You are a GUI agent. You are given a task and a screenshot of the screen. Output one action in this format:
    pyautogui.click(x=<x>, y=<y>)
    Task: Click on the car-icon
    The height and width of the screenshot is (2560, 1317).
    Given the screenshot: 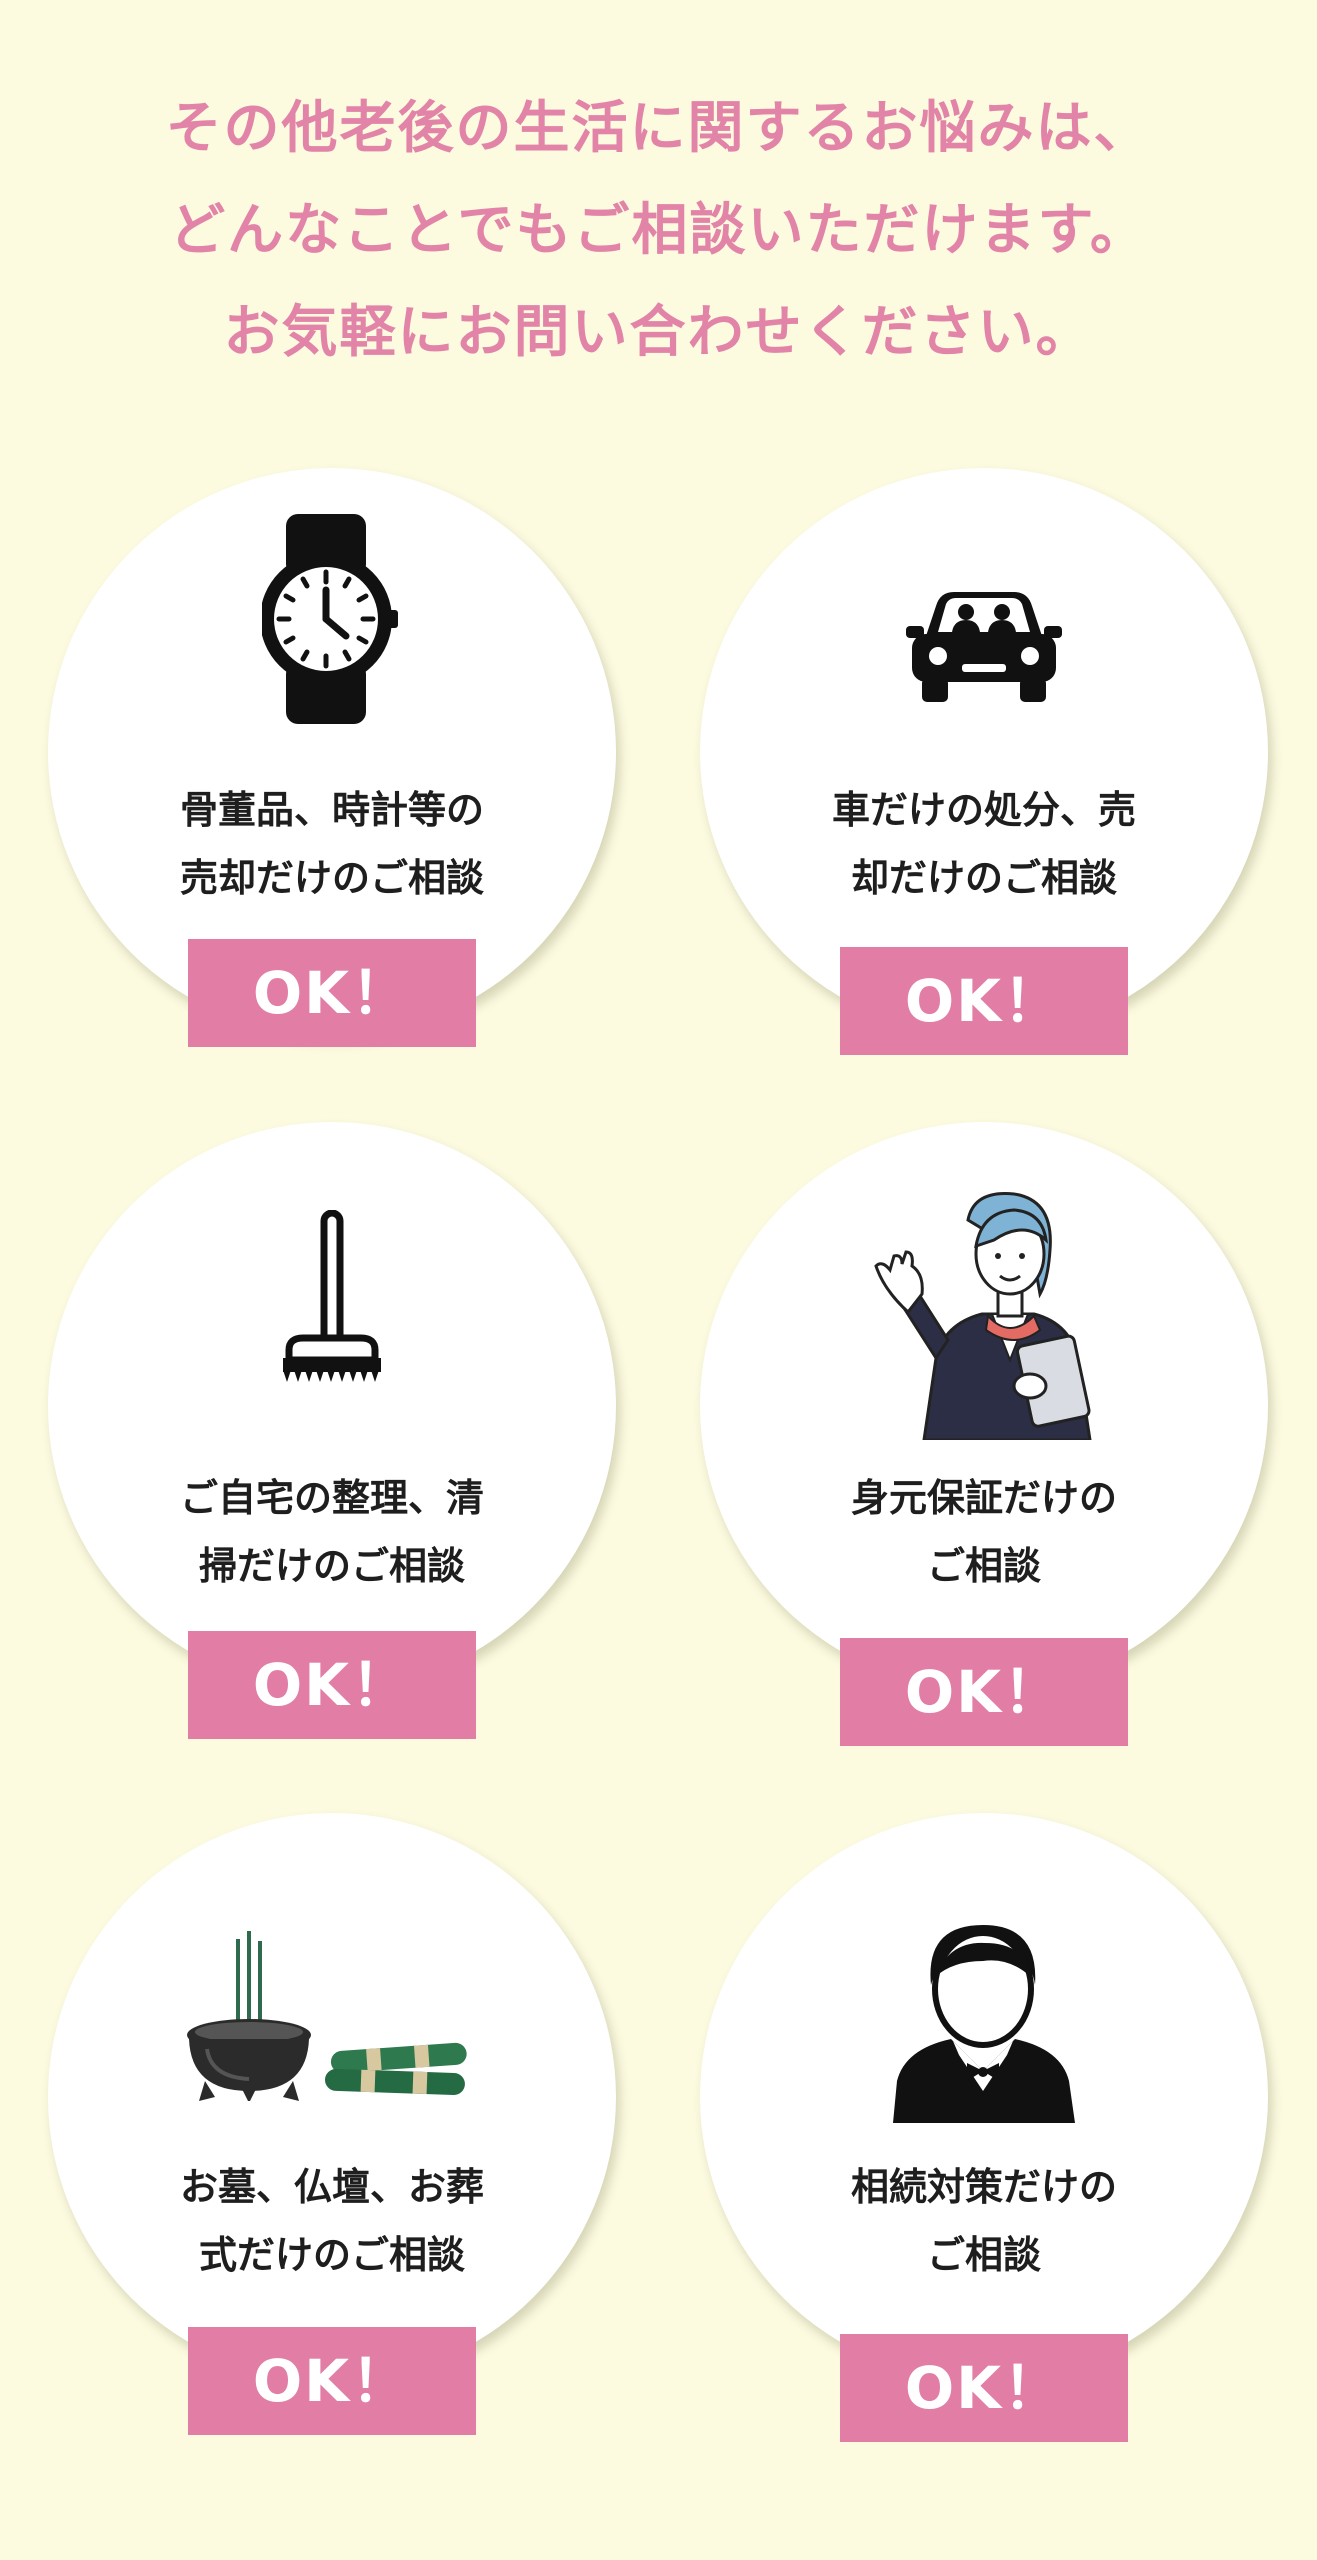 What is the action you would take?
    pyautogui.click(x=984, y=647)
    